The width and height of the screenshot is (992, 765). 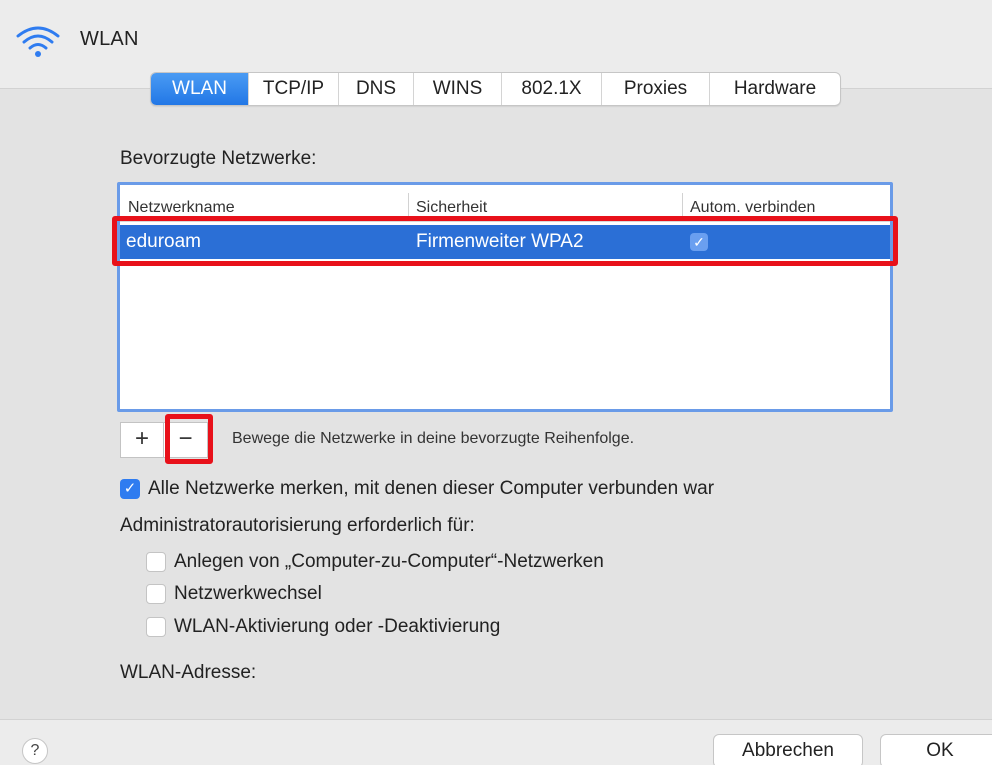 What do you see at coordinates (496, 742) in the screenshot?
I see `footer-bar: ? Abbrechen OK` at bounding box center [496, 742].